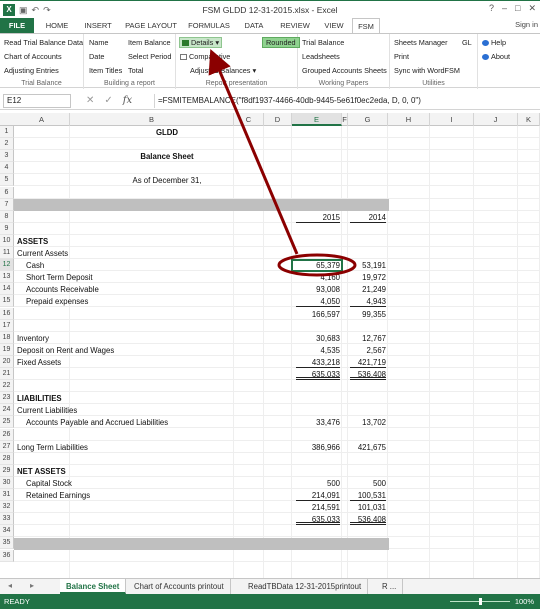  I want to click on row-header-31: 31, so click(7, 495).